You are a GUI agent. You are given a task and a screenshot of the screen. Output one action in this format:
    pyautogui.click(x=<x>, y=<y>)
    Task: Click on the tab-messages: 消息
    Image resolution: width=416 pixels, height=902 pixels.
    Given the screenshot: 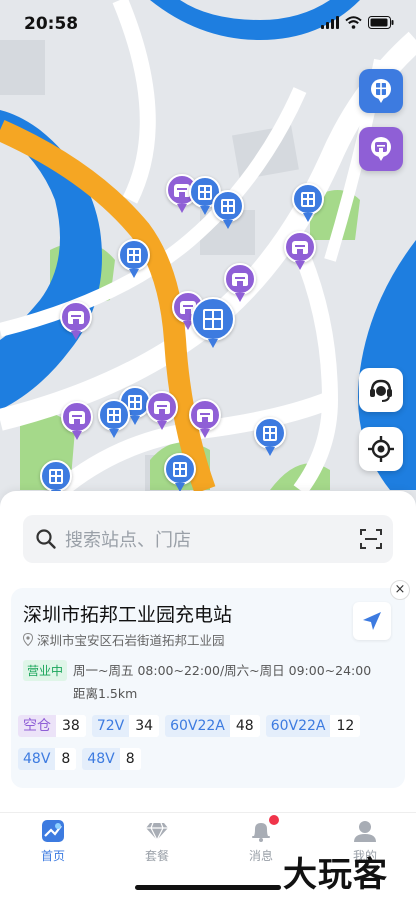 What is the action you would take?
    pyautogui.click(x=261, y=839)
    